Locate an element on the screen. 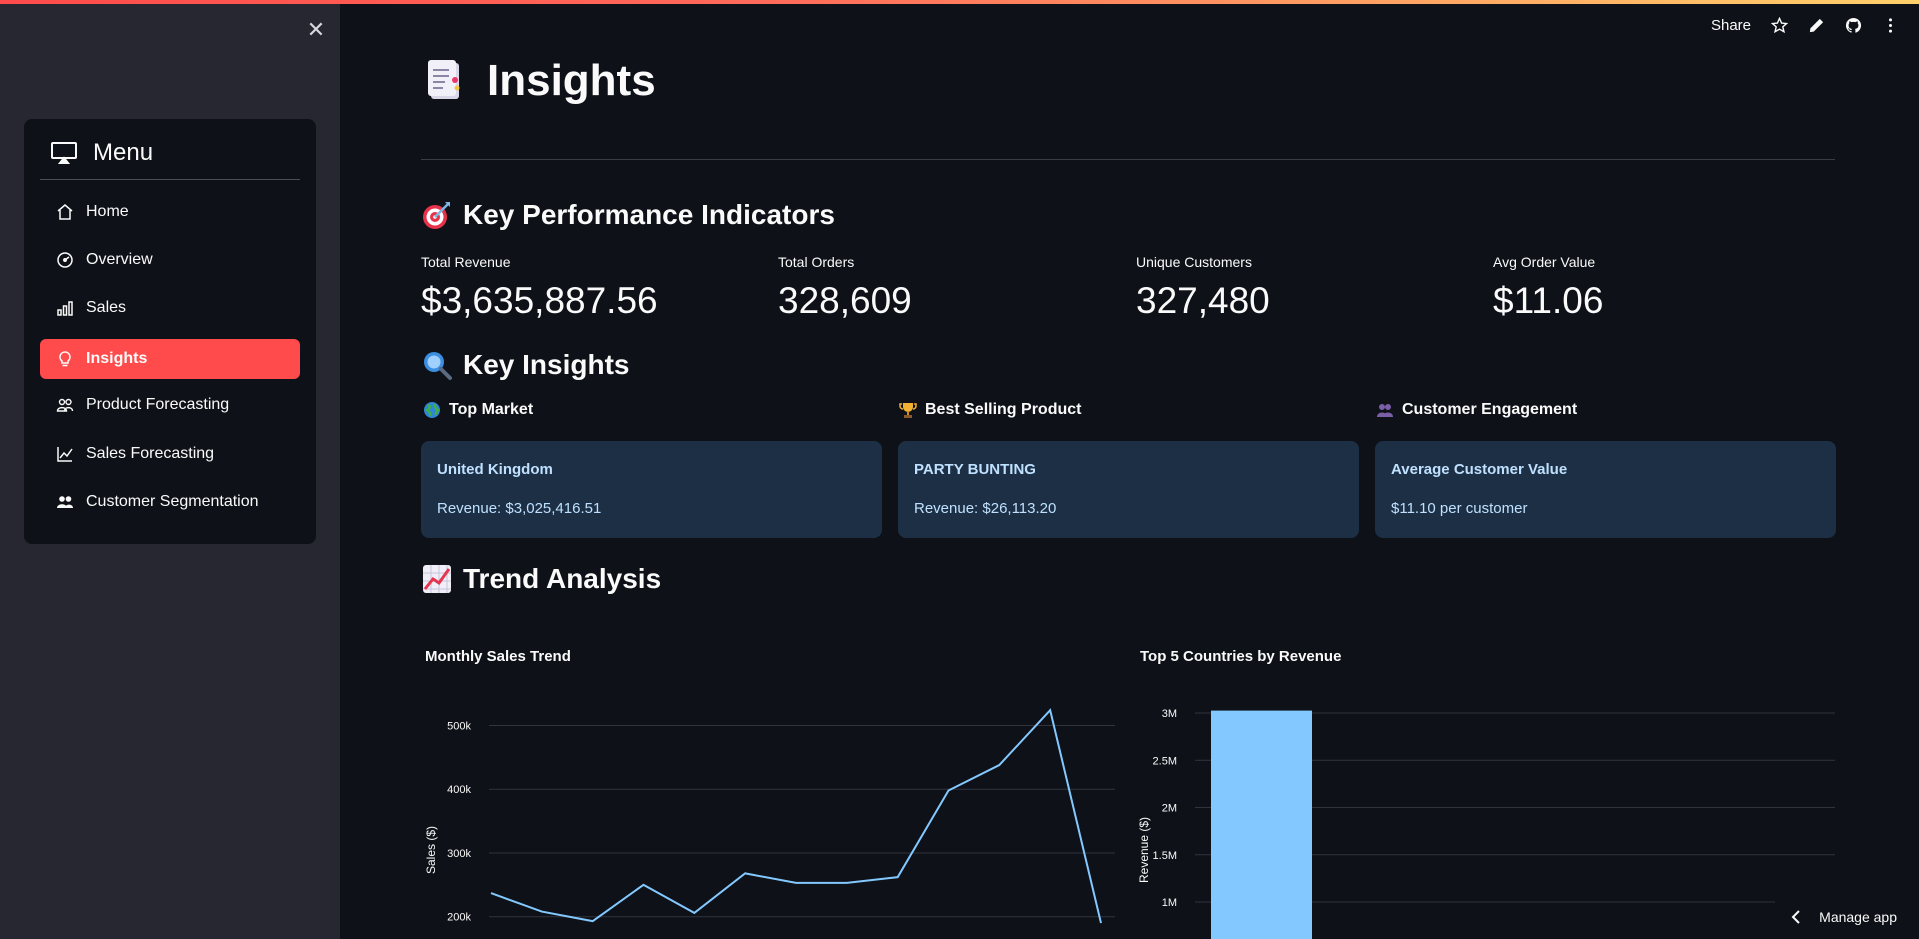 Image resolution: width=1919 pixels, height=939 pixels. metric-label: Unique Customers is located at coordinates (1194, 262).